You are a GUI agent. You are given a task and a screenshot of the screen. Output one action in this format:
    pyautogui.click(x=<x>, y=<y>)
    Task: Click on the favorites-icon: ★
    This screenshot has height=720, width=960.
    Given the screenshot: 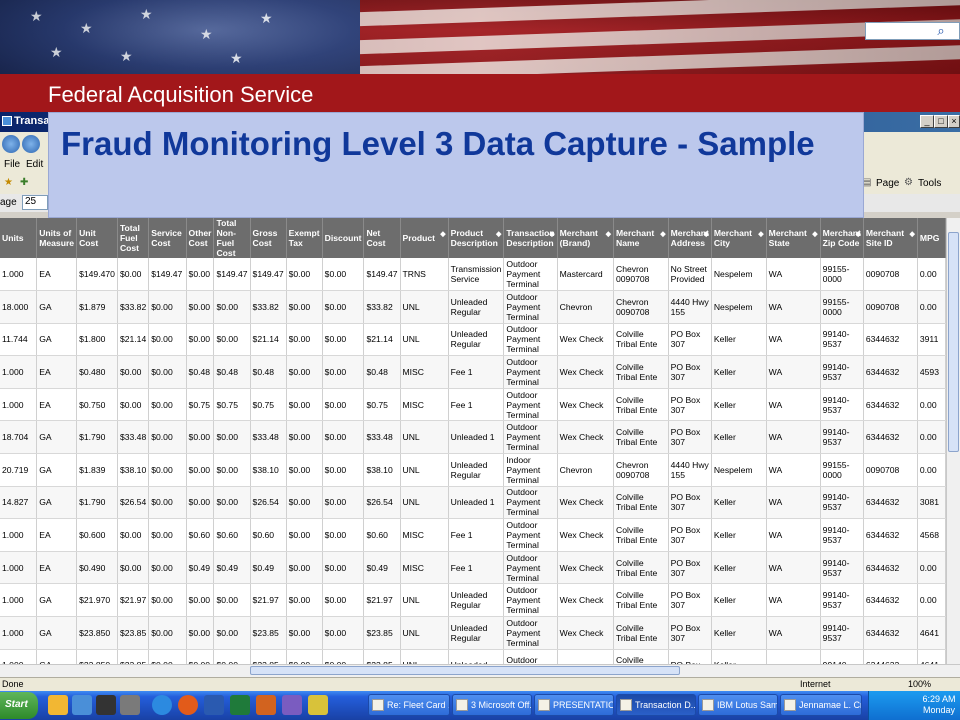 What is the action you would take?
    pyautogui.click(x=8, y=182)
    